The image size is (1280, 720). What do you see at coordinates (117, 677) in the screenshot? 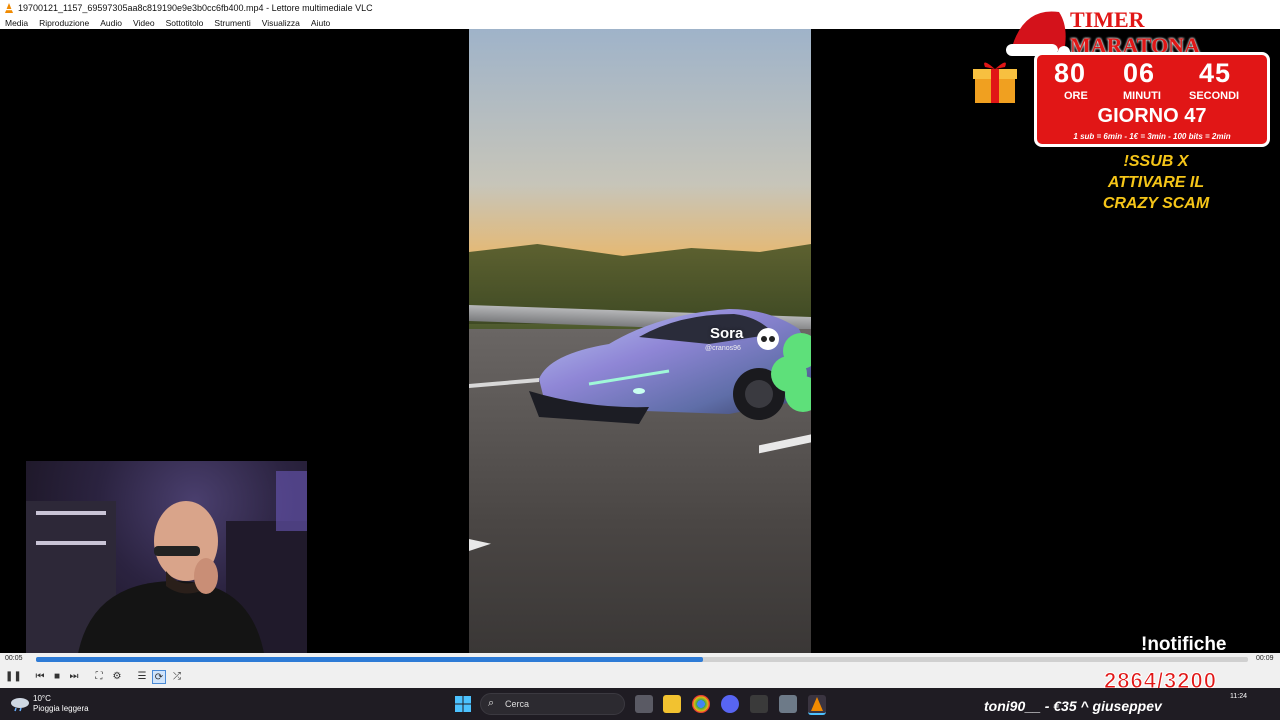
I see `extended-settings-icon: ⚙` at bounding box center [117, 677].